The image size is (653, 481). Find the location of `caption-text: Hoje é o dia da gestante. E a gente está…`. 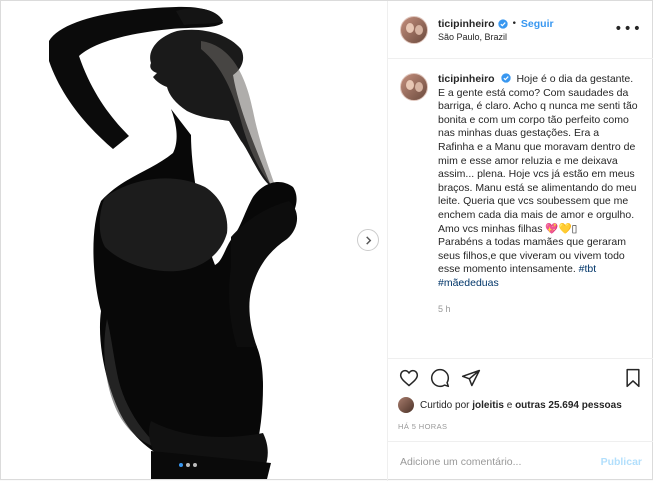

caption-text: Hoje é o dia da gestante. E a gente está… is located at coordinates (538, 154).